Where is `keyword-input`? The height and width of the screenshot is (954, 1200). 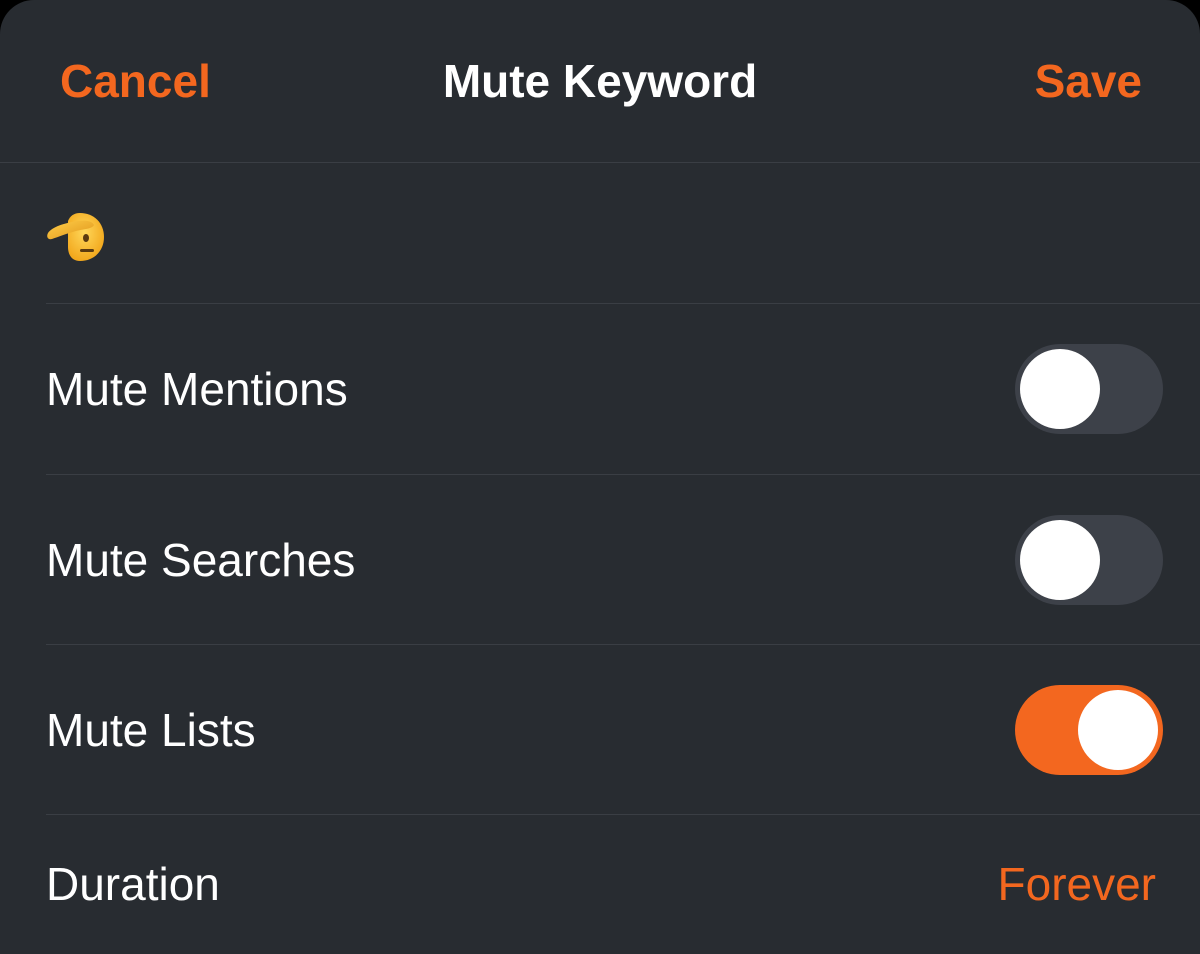
keyword-input is located at coordinates (166, 235).